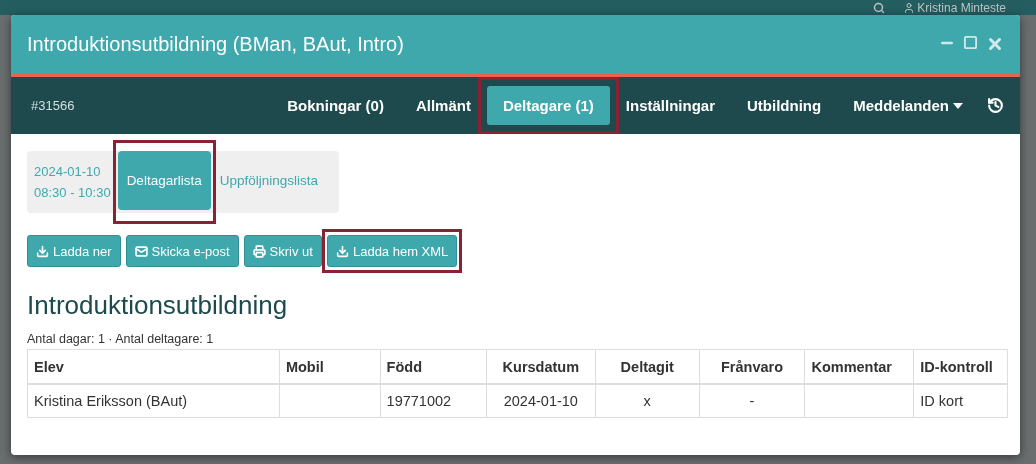  I want to click on table-cell: x, so click(647, 401).